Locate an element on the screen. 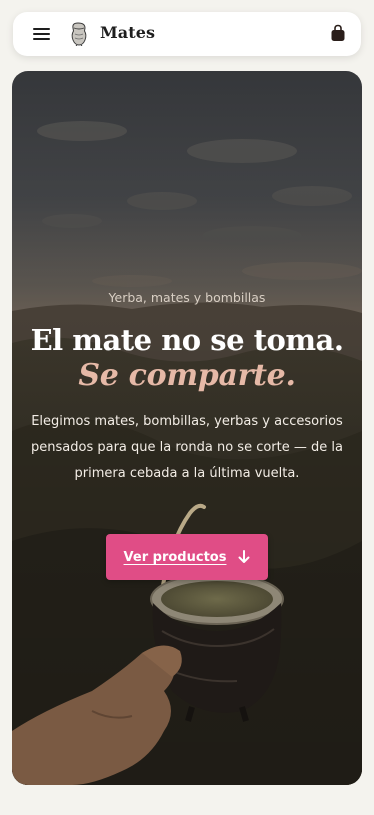 This screenshot has height=815, width=374. hero-headline-accent: Se comparte. is located at coordinates (187, 375).